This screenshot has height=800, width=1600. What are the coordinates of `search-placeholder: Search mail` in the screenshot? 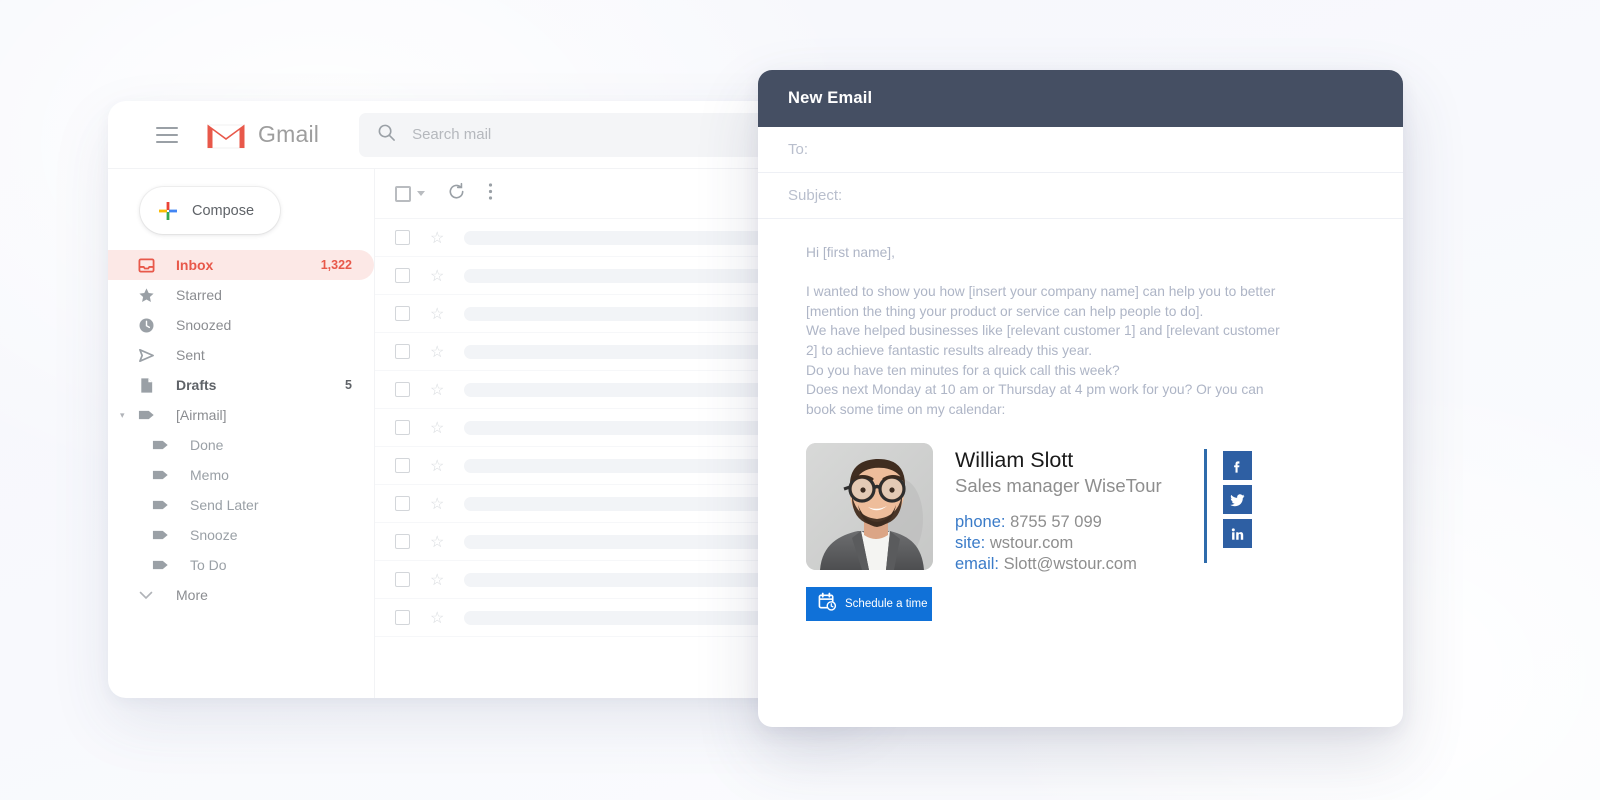 It's located at (452, 134).